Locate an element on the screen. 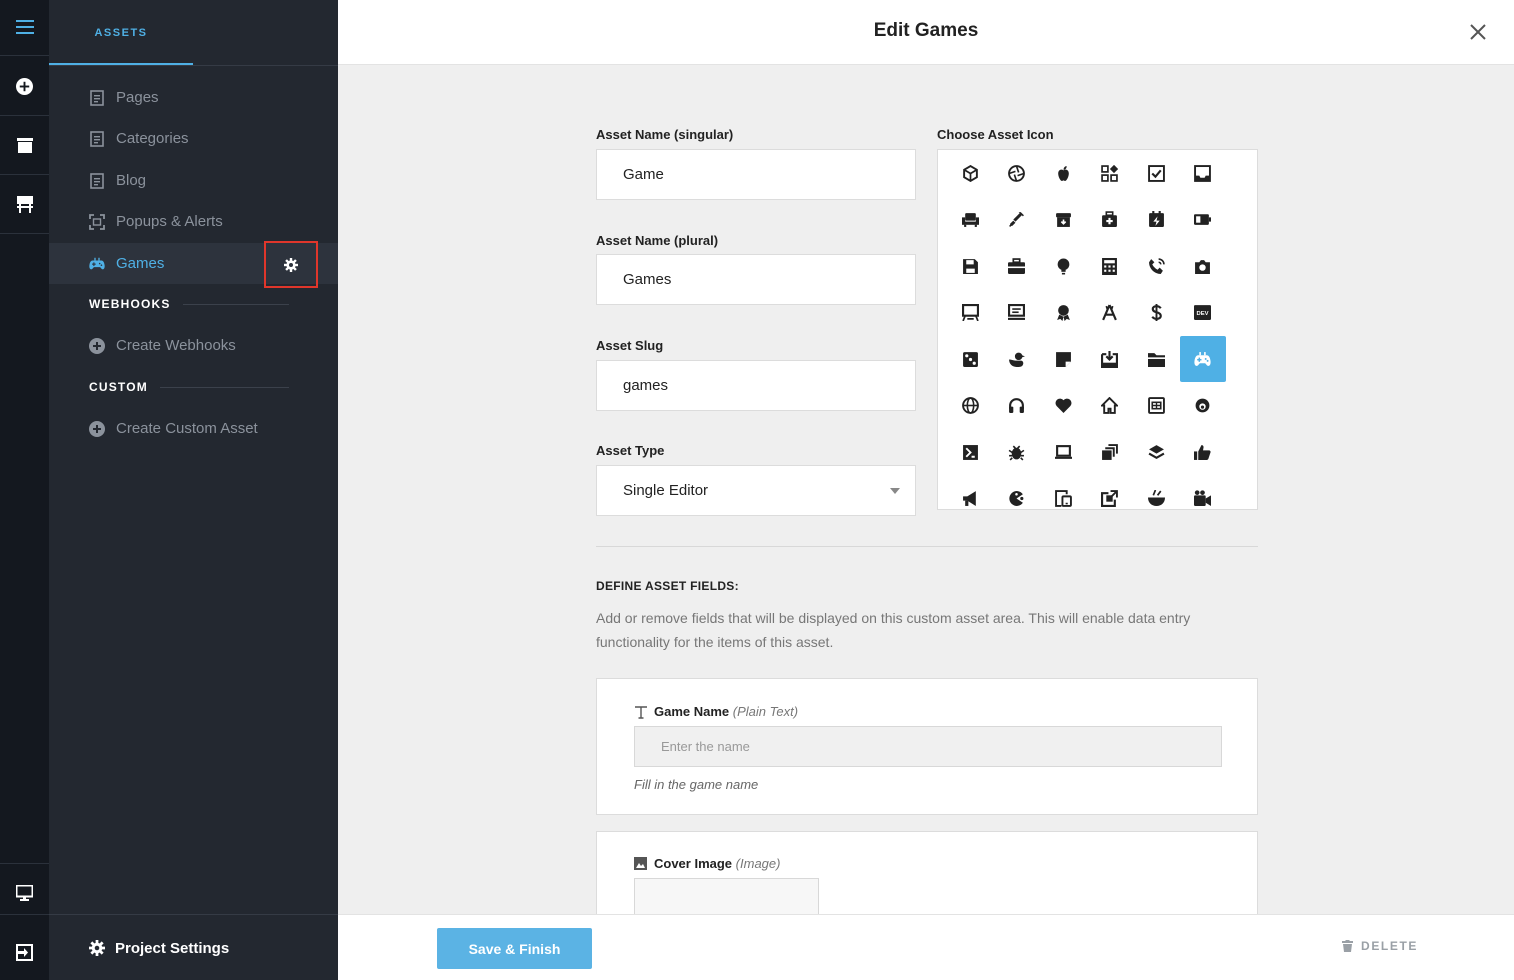 The height and width of the screenshot is (980, 1514). gift-card-icon is located at coordinates (1156, 406).